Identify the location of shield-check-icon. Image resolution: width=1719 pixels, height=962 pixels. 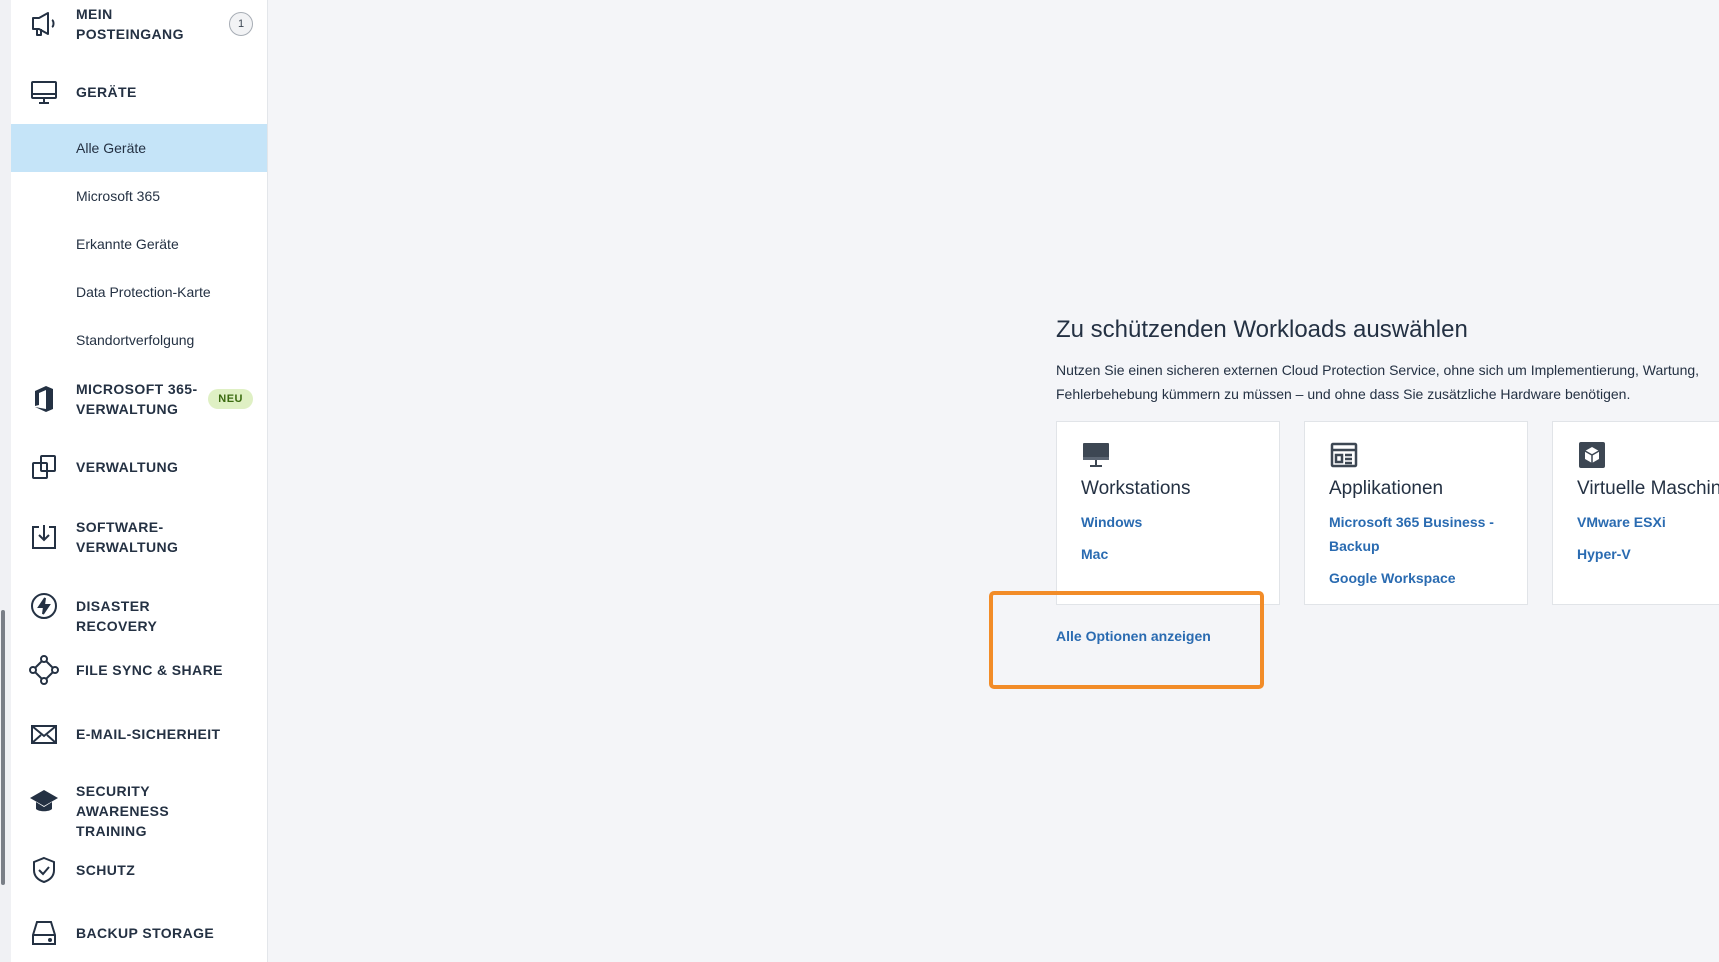
(44, 870).